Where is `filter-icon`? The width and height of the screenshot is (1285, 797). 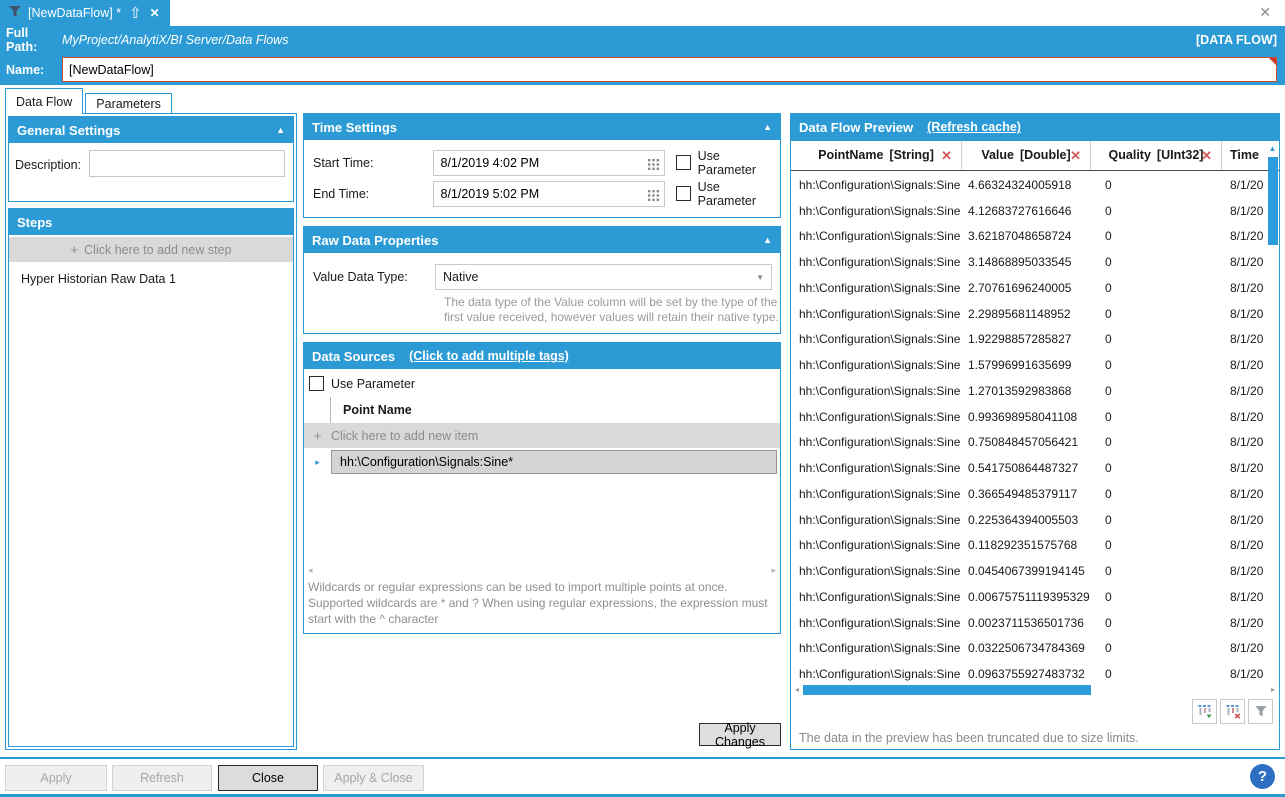 filter-icon is located at coordinates (1260, 711).